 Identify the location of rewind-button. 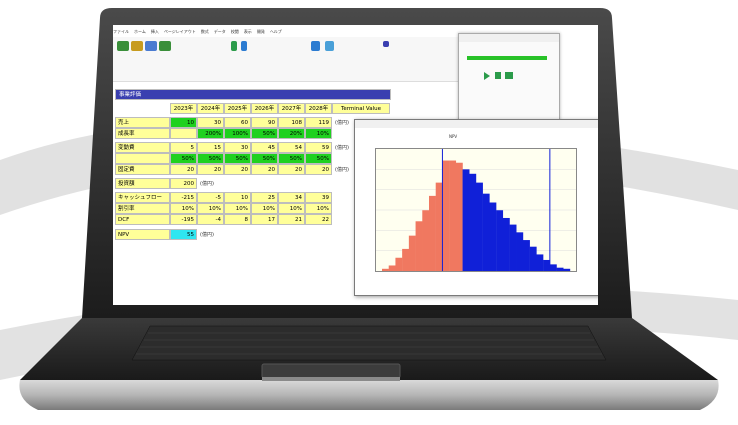
(509, 75).